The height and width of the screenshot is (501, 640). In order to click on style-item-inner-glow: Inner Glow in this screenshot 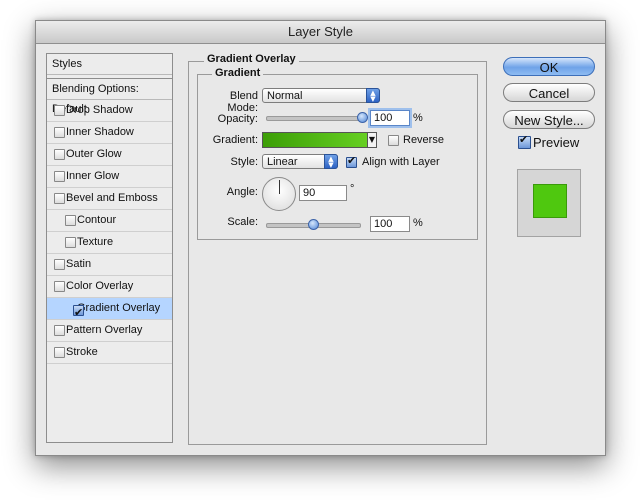, I will do `click(109, 177)`.